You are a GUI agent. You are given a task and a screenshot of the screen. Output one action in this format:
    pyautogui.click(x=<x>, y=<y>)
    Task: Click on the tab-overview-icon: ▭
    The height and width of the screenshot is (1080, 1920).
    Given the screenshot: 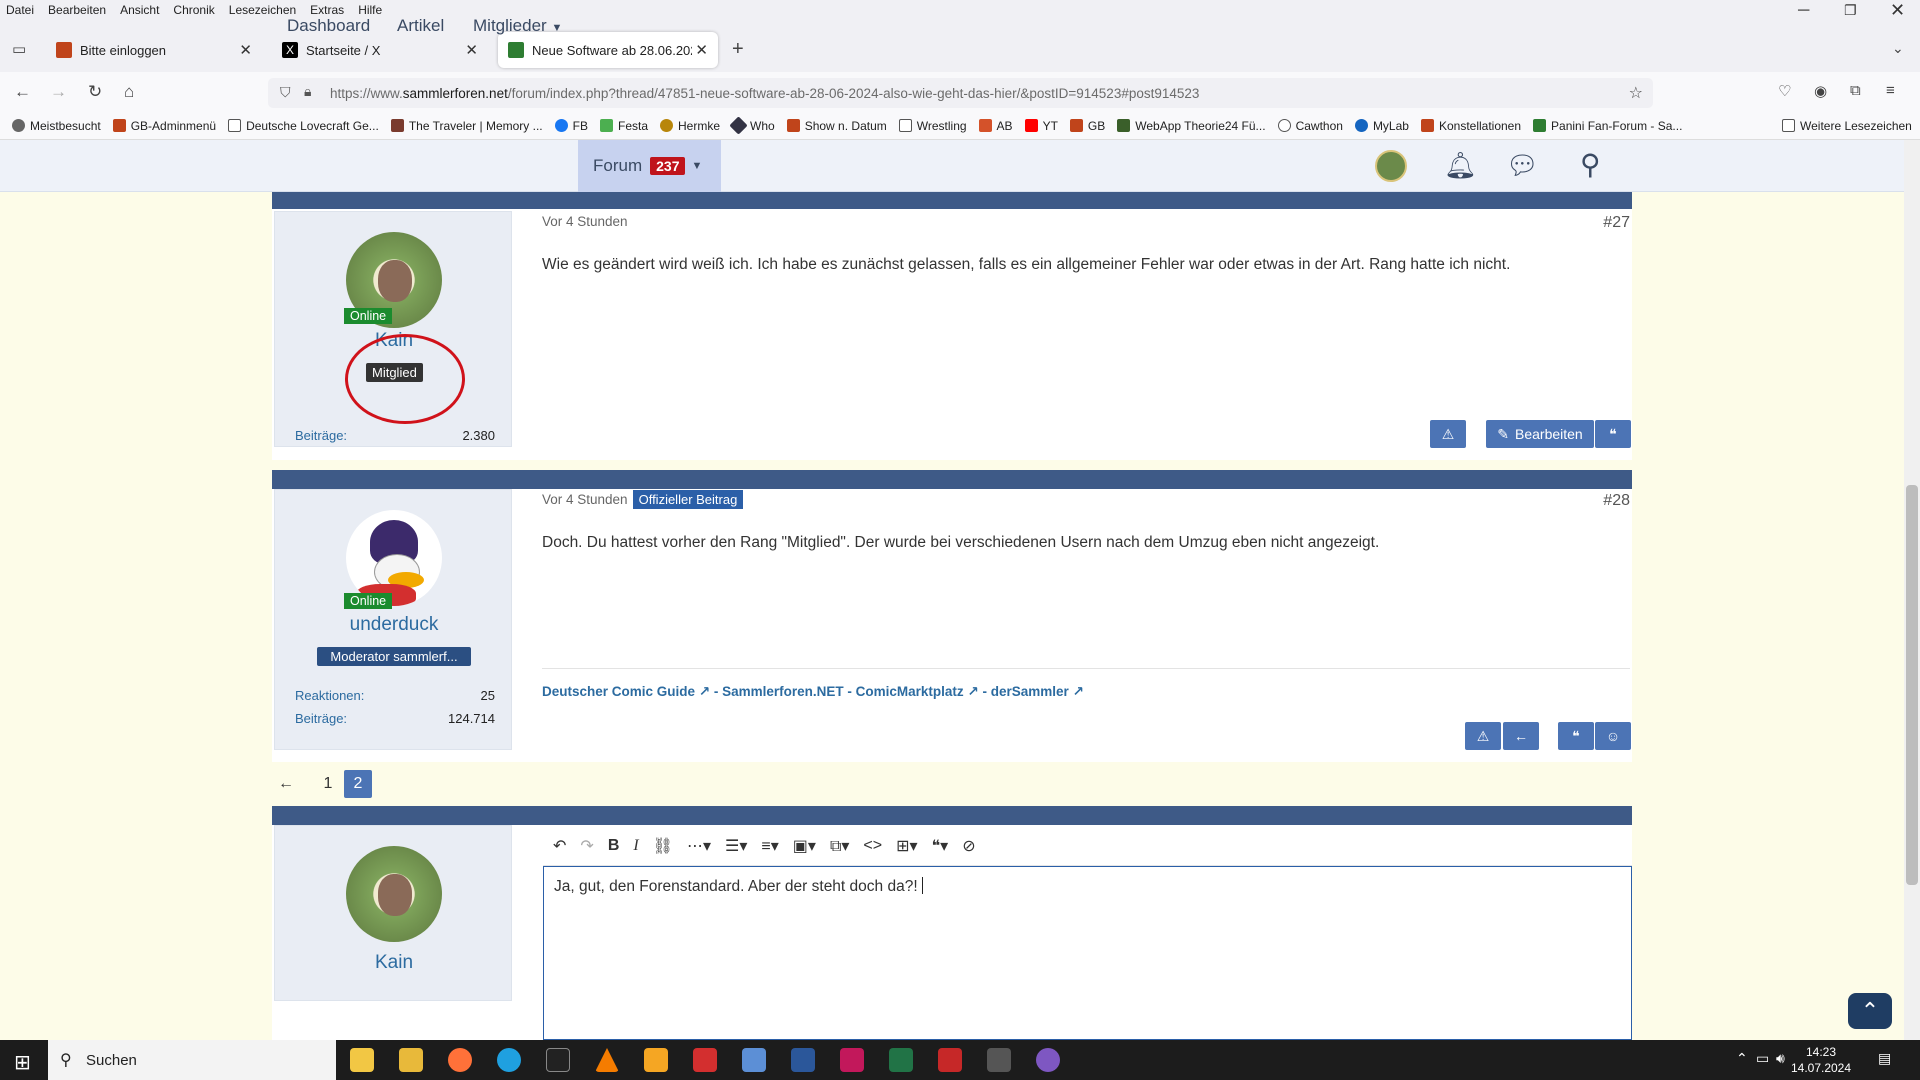 What is the action you would take?
    pyautogui.click(x=19, y=49)
    